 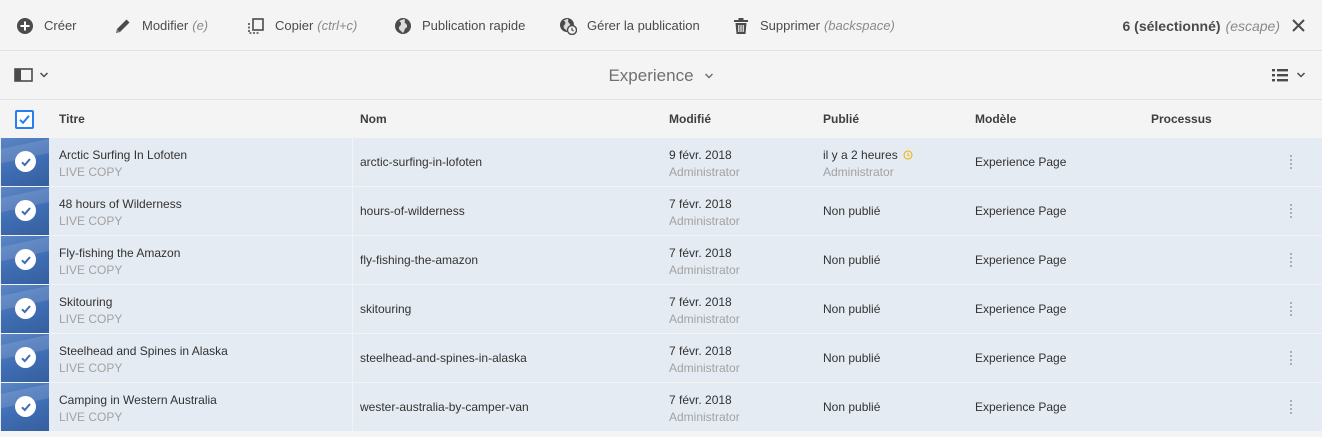 What do you see at coordinates (120, 253) in the screenshot?
I see `row-title: Fly-fishing the Amazon` at bounding box center [120, 253].